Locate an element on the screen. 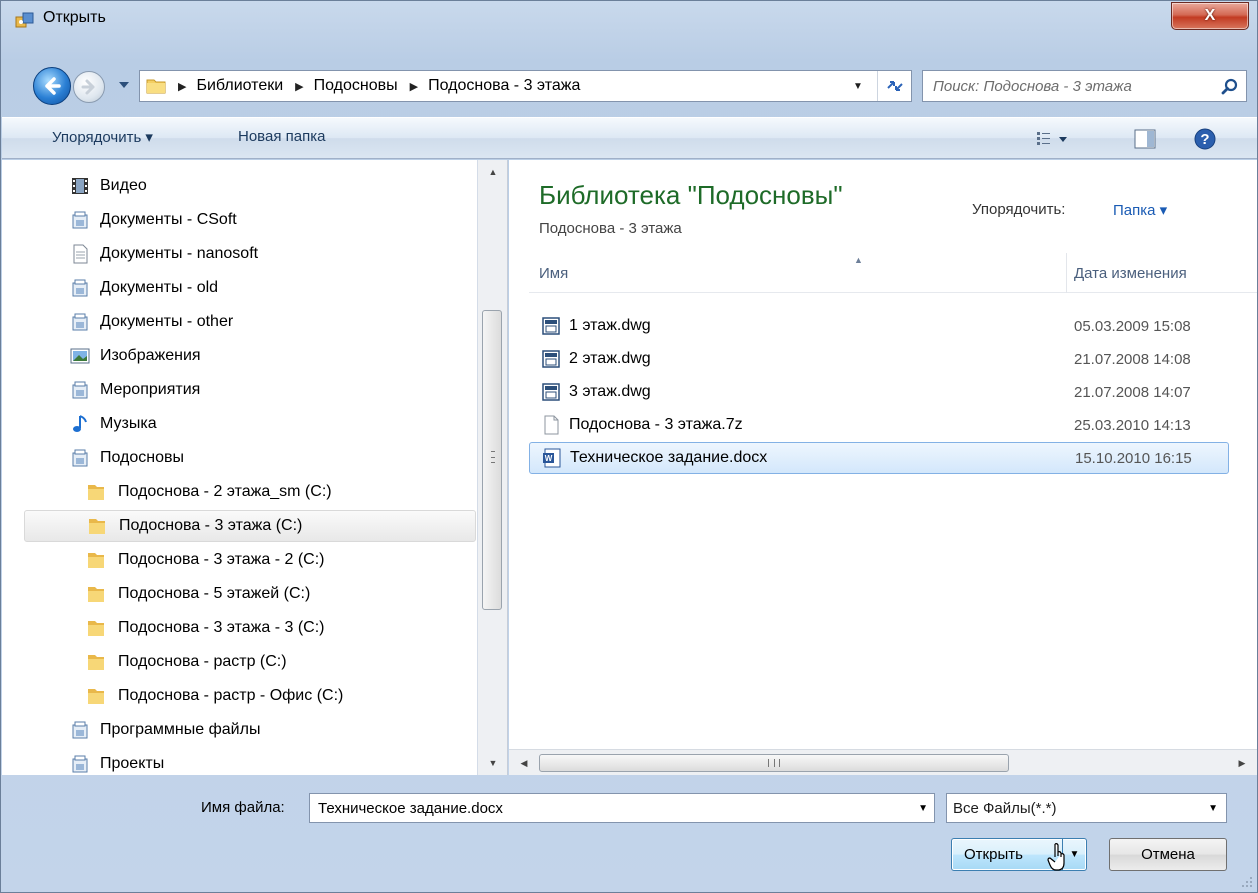 The height and width of the screenshot is (893, 1258). organize-button: Упорядочить ▾ is located at coordinates (102, 137).